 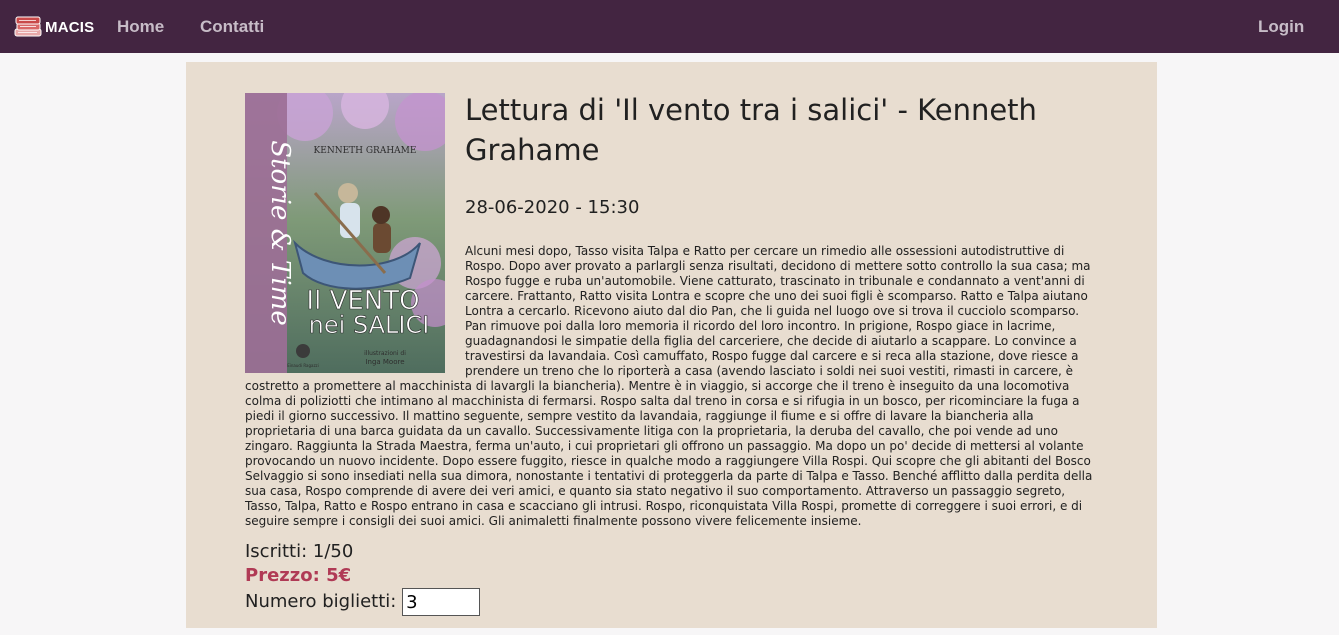 What do you see at coordinates (441, 602) in the screenshot?
I see `tickets-quantity-input` at bounding box center [441, 602].